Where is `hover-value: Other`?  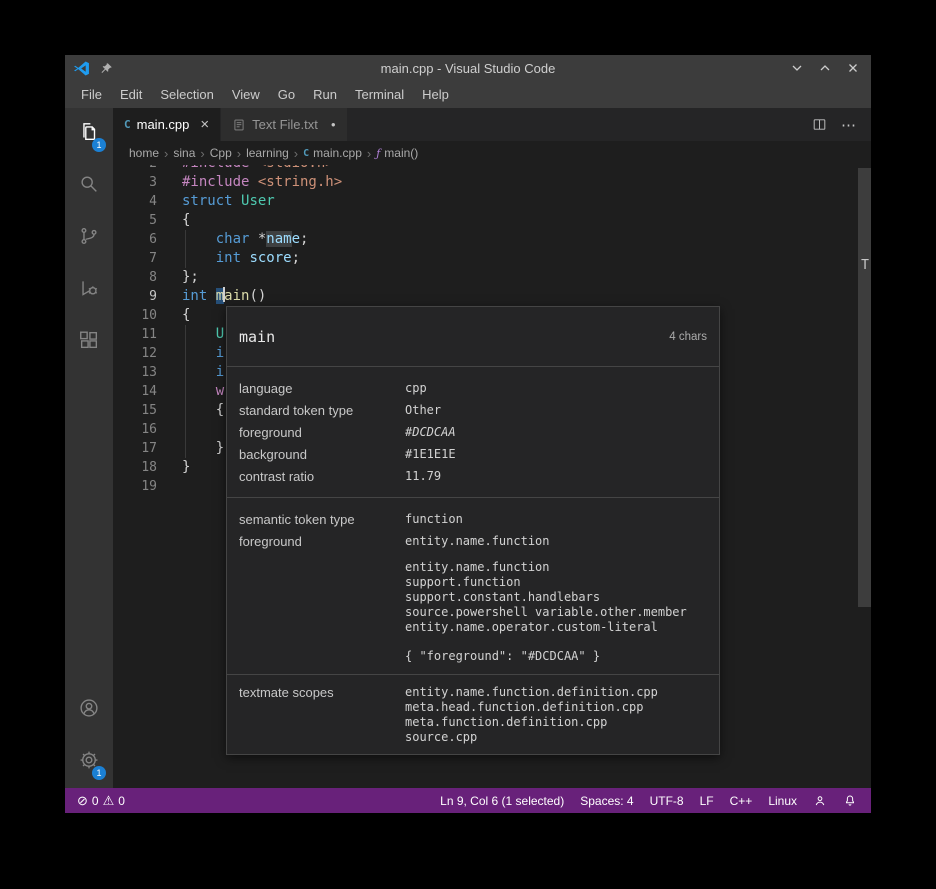 hover-value: Other is located at coordinates (423, 410).